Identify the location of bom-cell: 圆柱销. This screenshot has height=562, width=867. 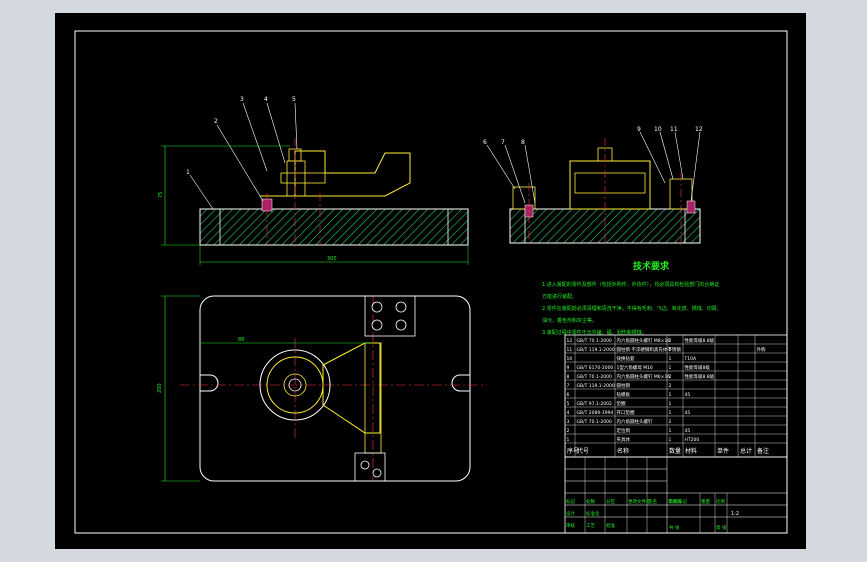
(624, 385).